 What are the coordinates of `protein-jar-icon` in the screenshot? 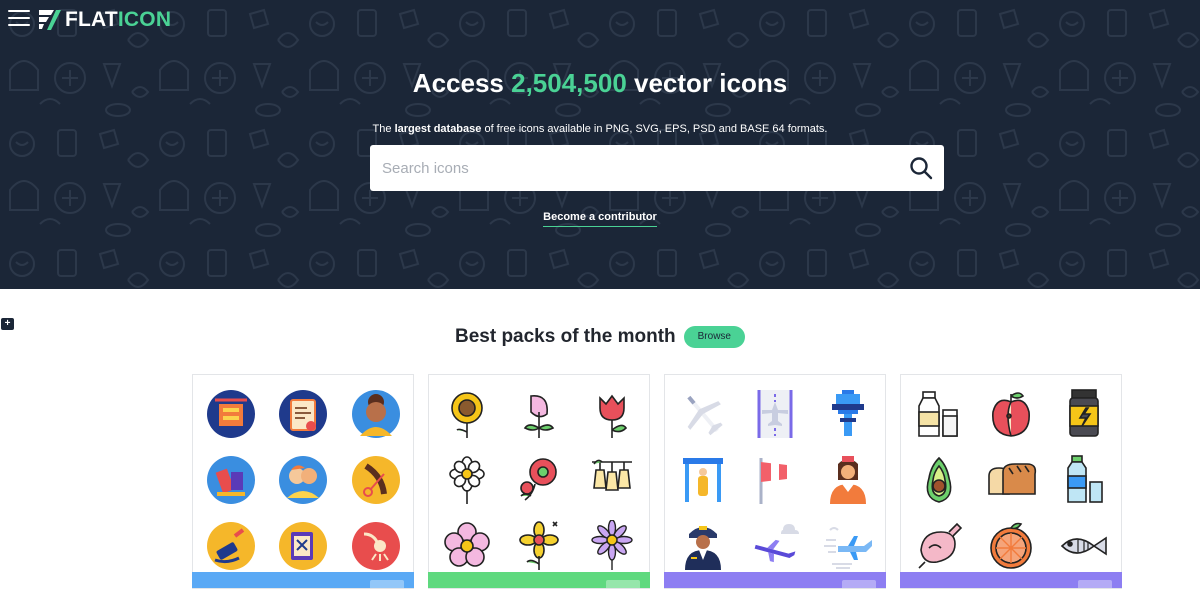 It's located at (1083, 413).